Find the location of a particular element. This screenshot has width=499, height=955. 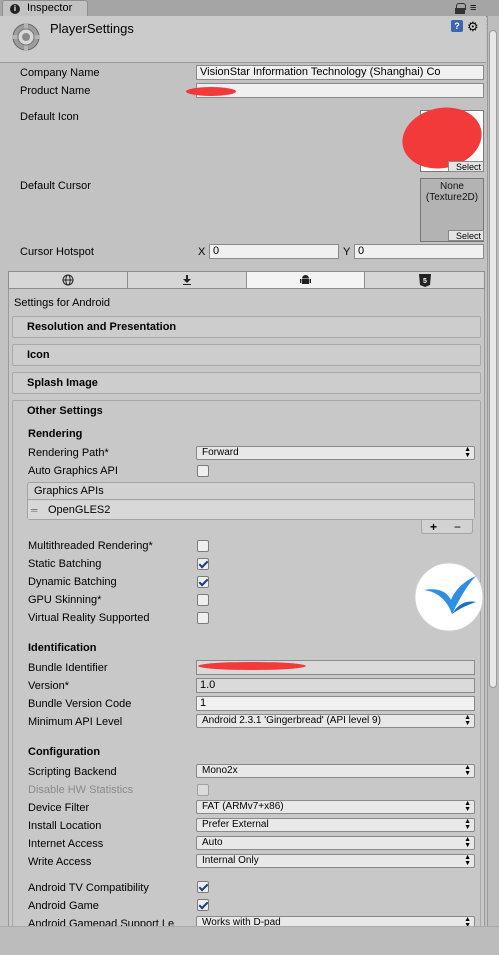

graphics-apis-footer: + − is located at coordinates (447, 527).